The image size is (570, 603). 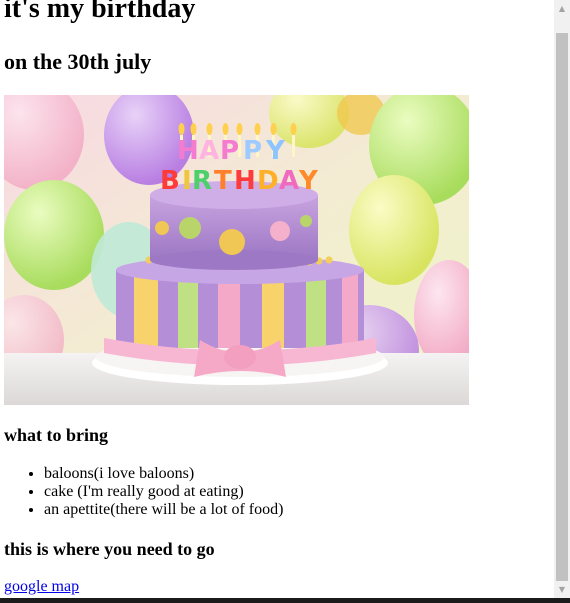 What do you see at coordinates (100, 12) in the screenshot?
I see `page-title: it's my birthday` at bounding box center [100, 12].